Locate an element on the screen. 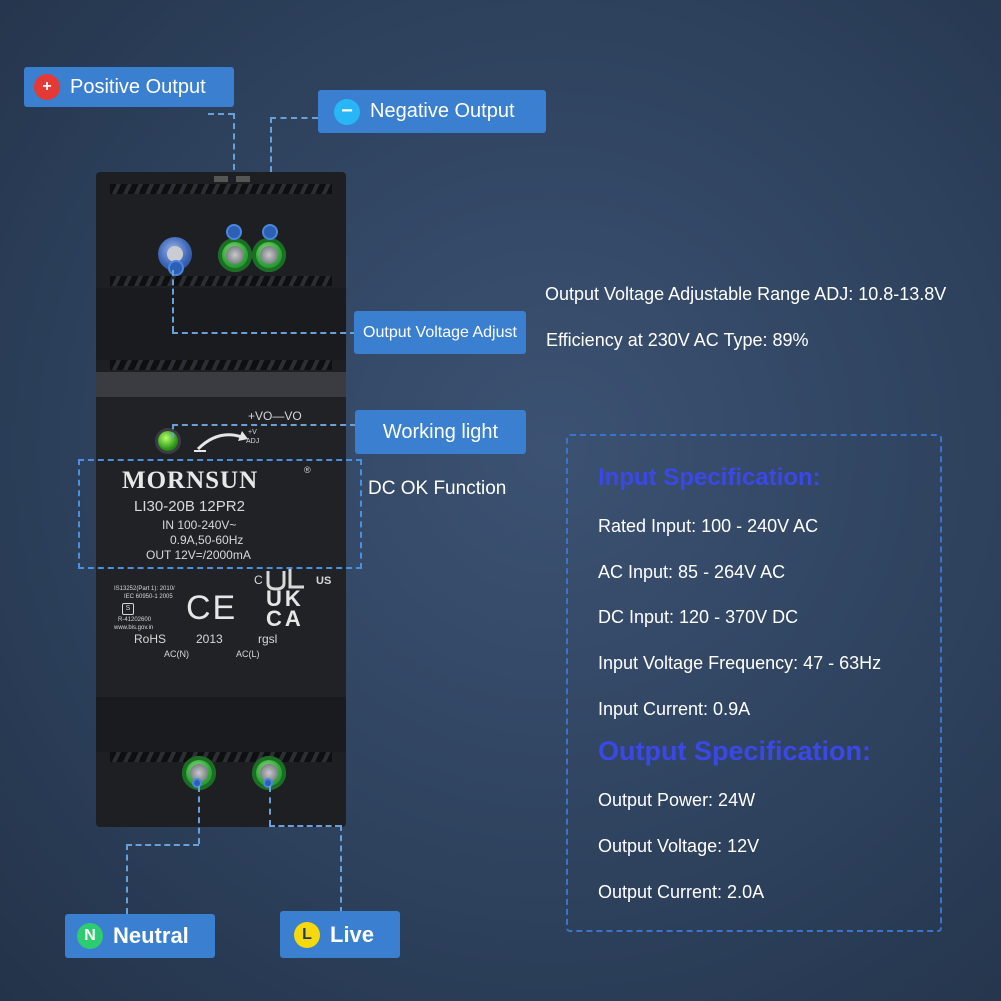  gray-band is located at coordinates (221, 384).